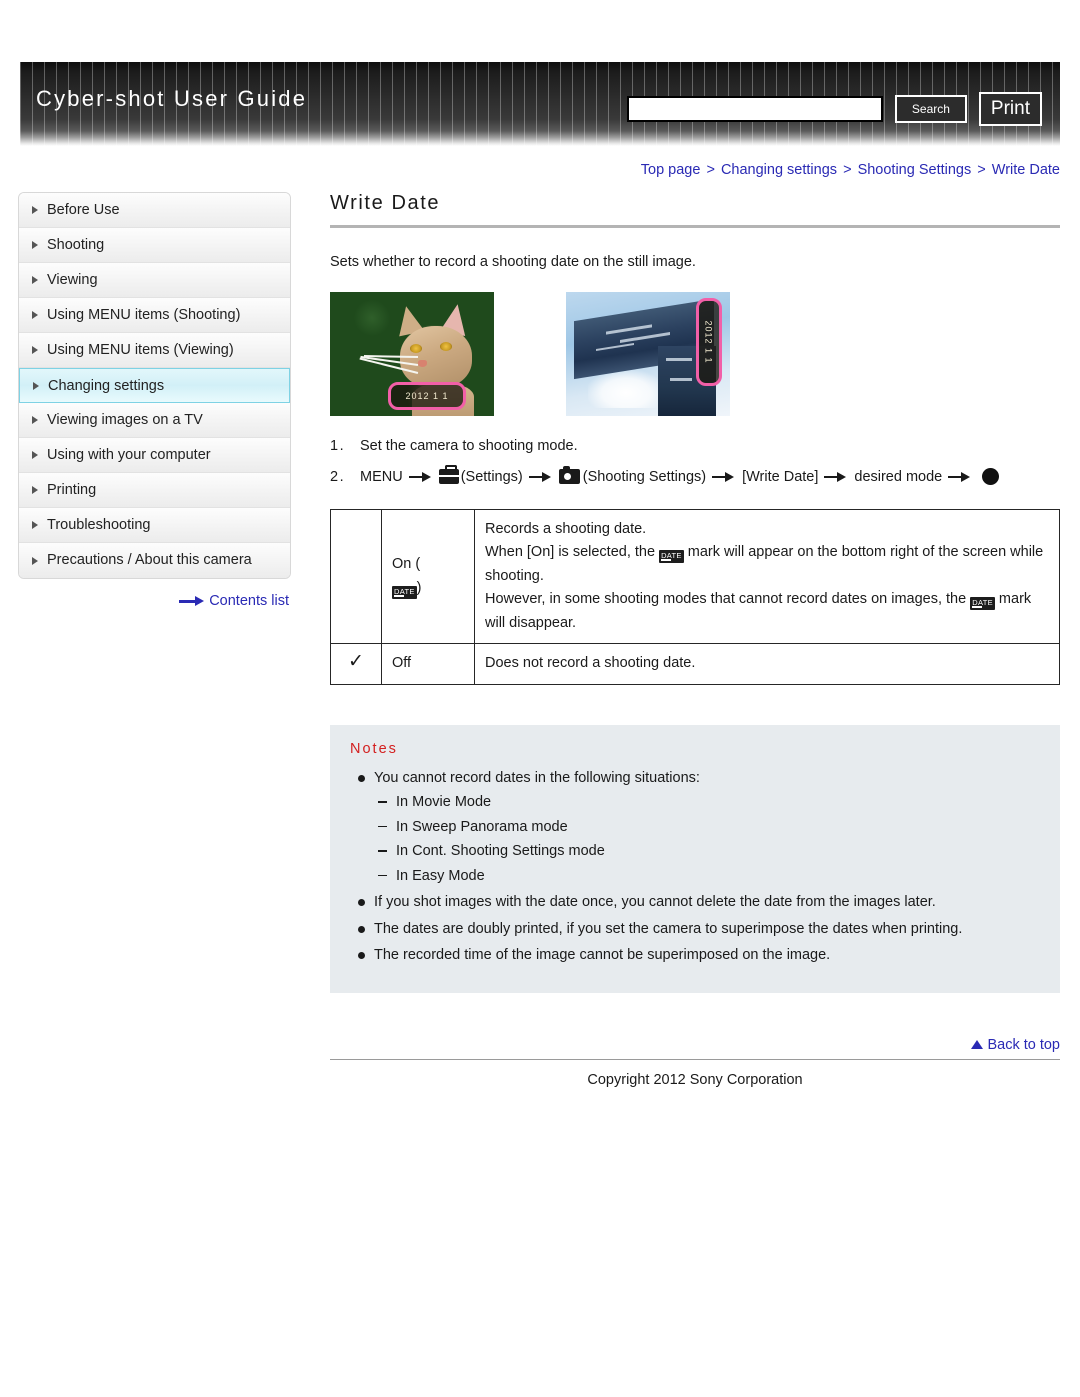 This screenshot has width=1080, height=1397. Describe the element at coordinates (172, 98) in the screenshot. I see `site-title: Cyber-shot User Guide` at that location.